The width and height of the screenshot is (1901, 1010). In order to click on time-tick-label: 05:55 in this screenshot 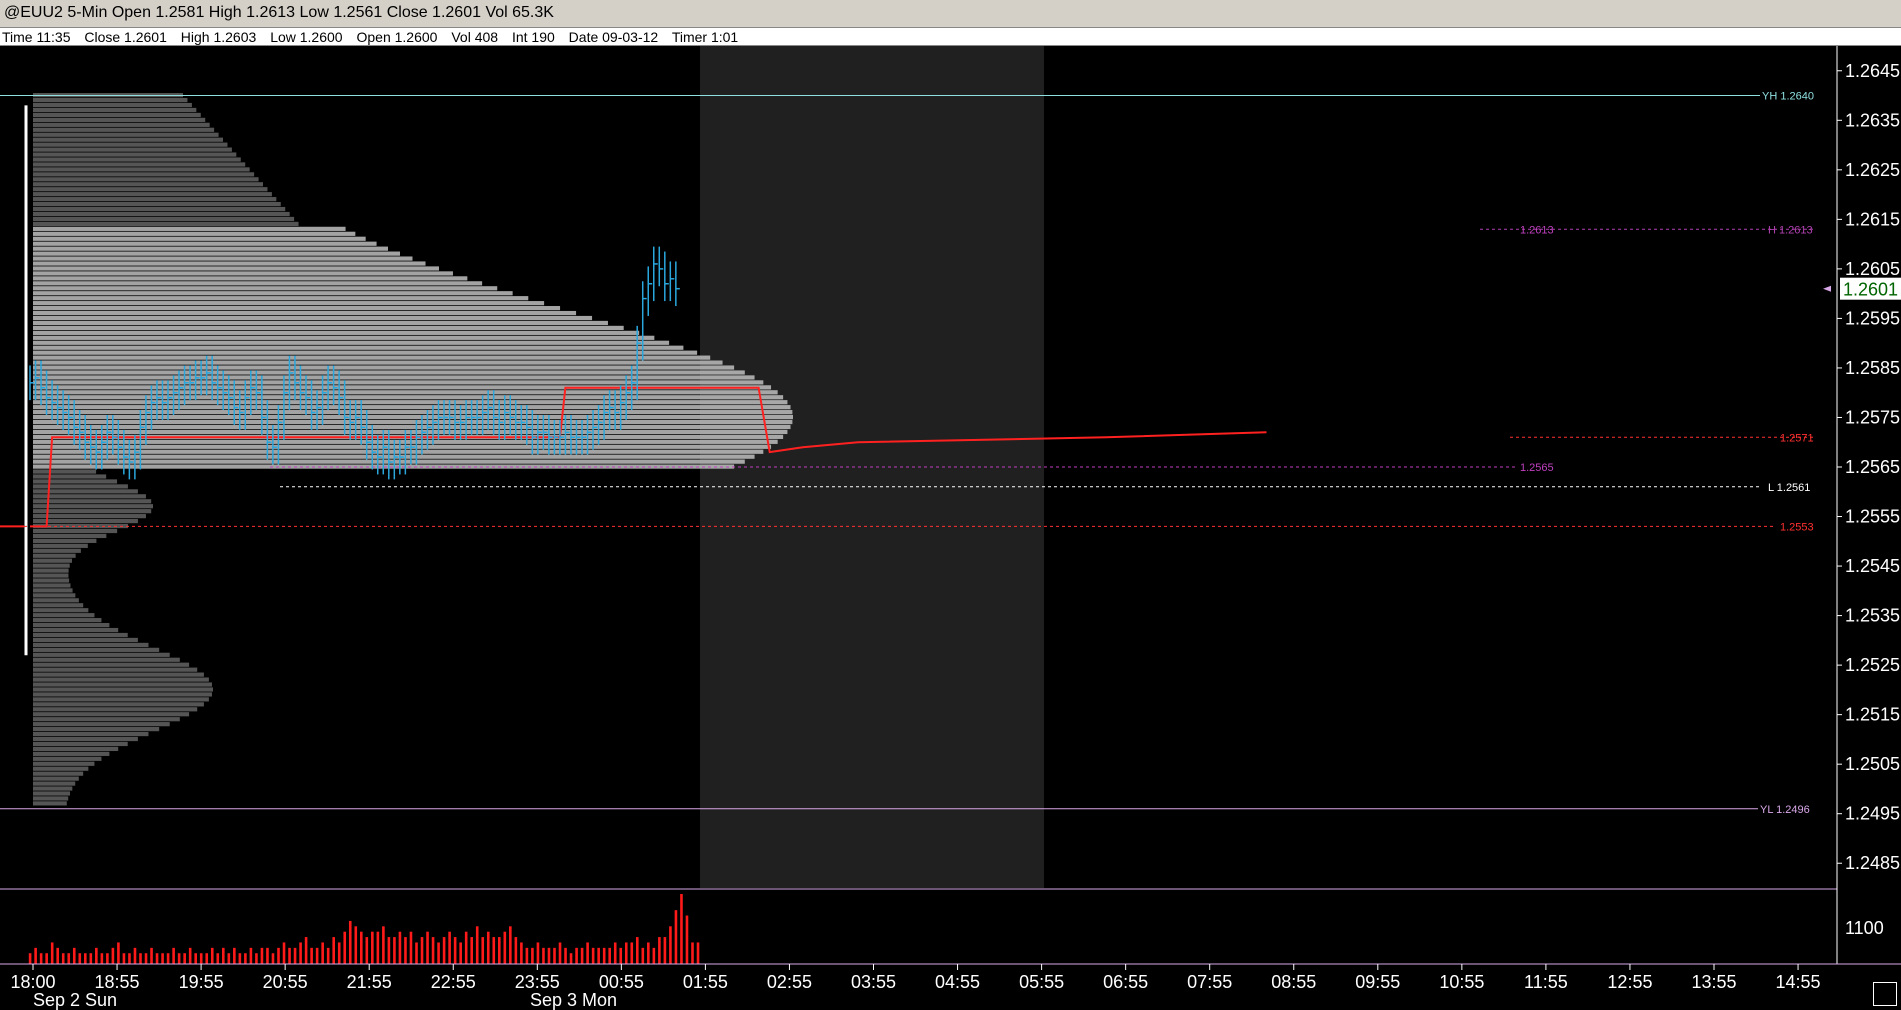, I will do `click(1041, 982)`.